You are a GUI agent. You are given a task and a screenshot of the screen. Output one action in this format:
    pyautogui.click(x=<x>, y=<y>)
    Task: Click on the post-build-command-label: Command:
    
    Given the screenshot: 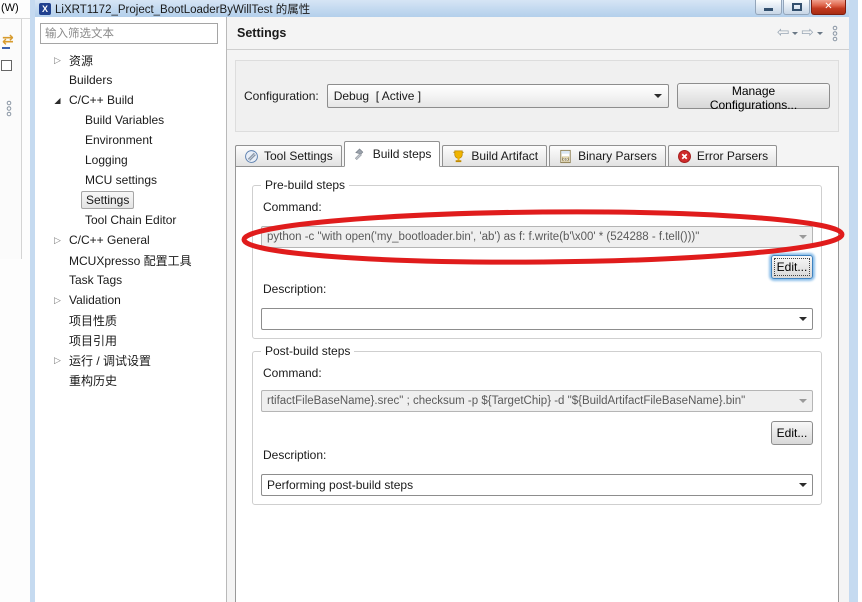 What is the action you would take?
    pyautogui.click(x=292, y=373)
    